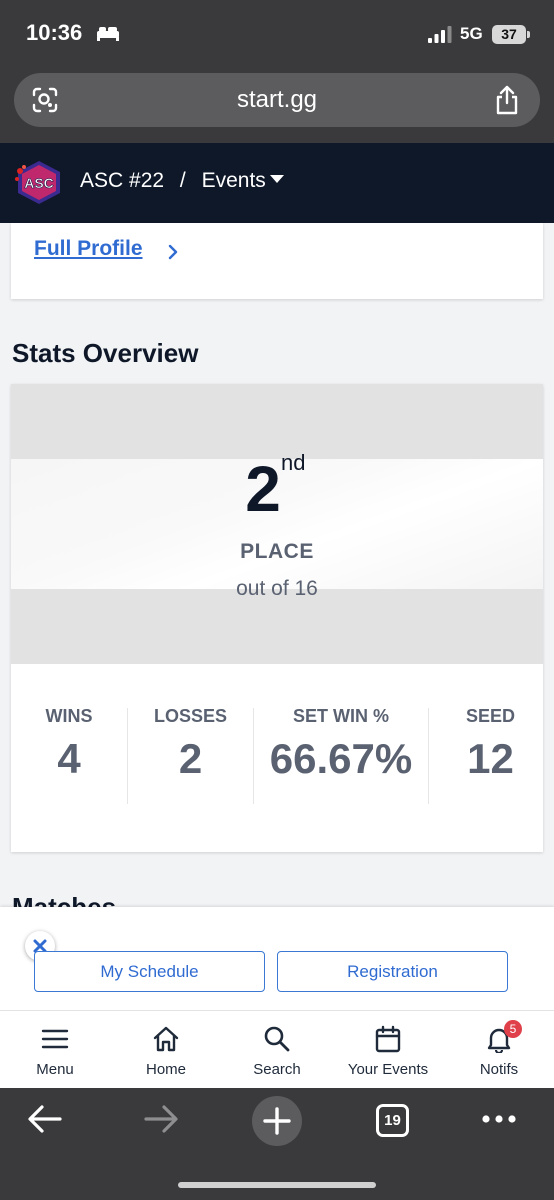 This screenshot has width=554, height=1200. I want to click on nav-your-events: Your Events, so click(388, 1050).